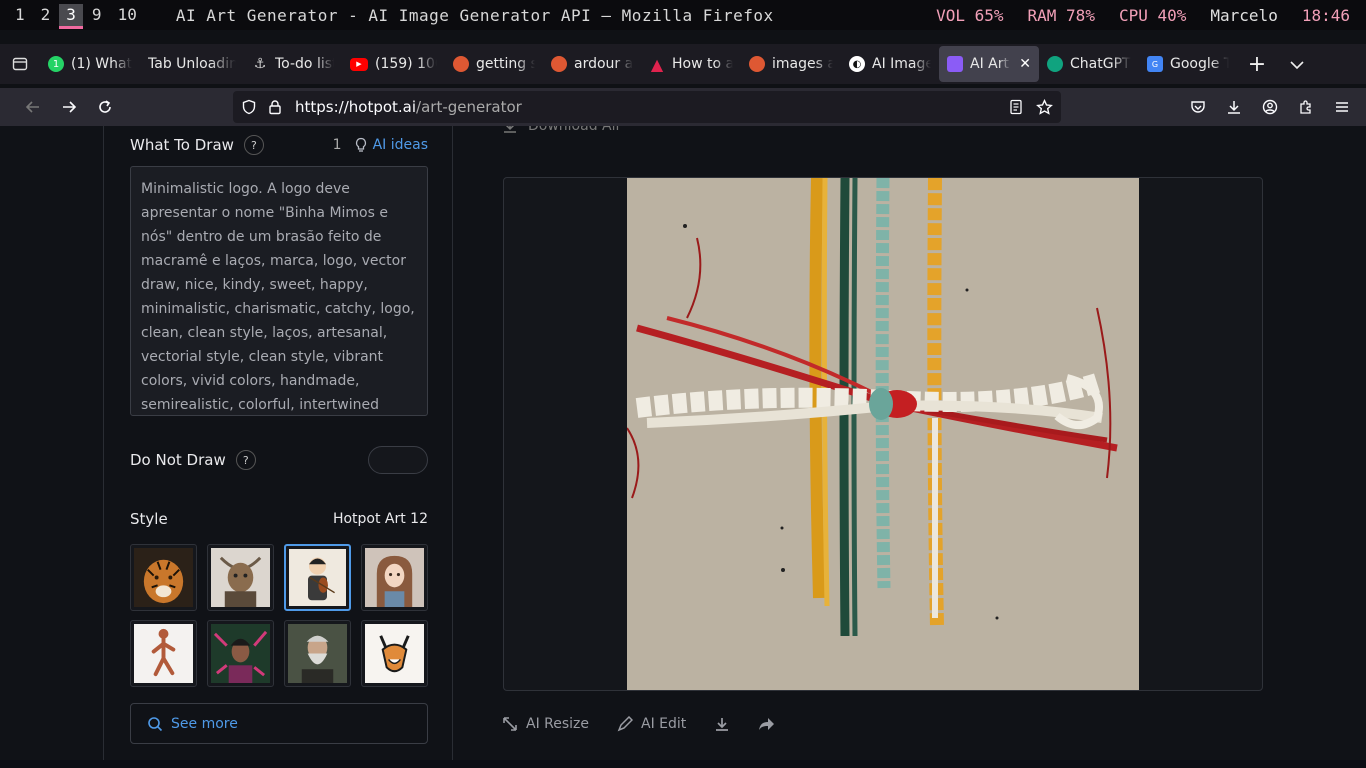 The width and height of the screenshot is (1366, 768). I want to click on hotpot-icon: ◐, so click(857, 64).